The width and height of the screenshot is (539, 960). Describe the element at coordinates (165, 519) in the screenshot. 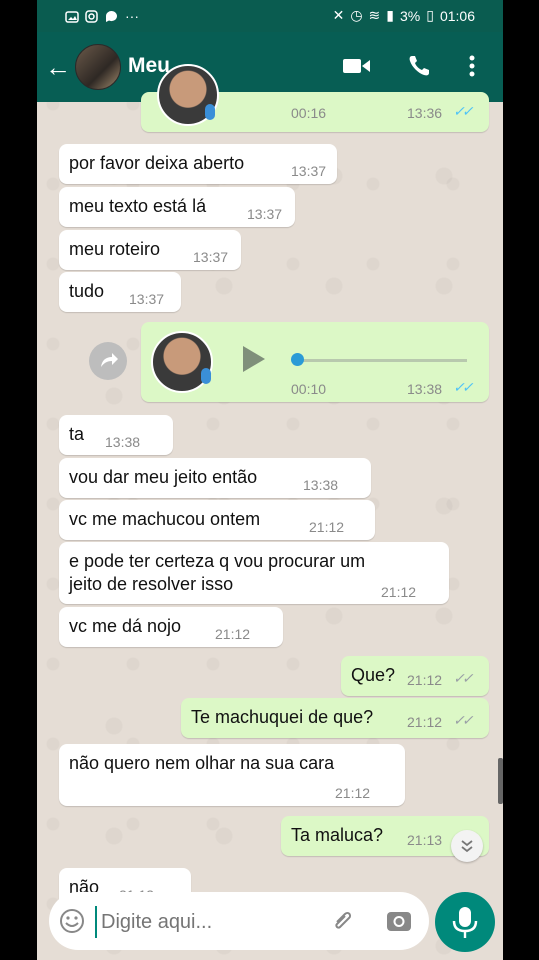

I see `message-text: vc me machucou ontem` at that location.